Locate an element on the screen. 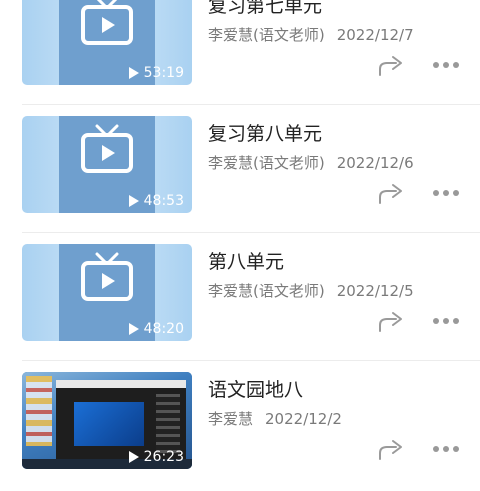  video-thumbnail: 48:53 is located at coordinates (107, 164).